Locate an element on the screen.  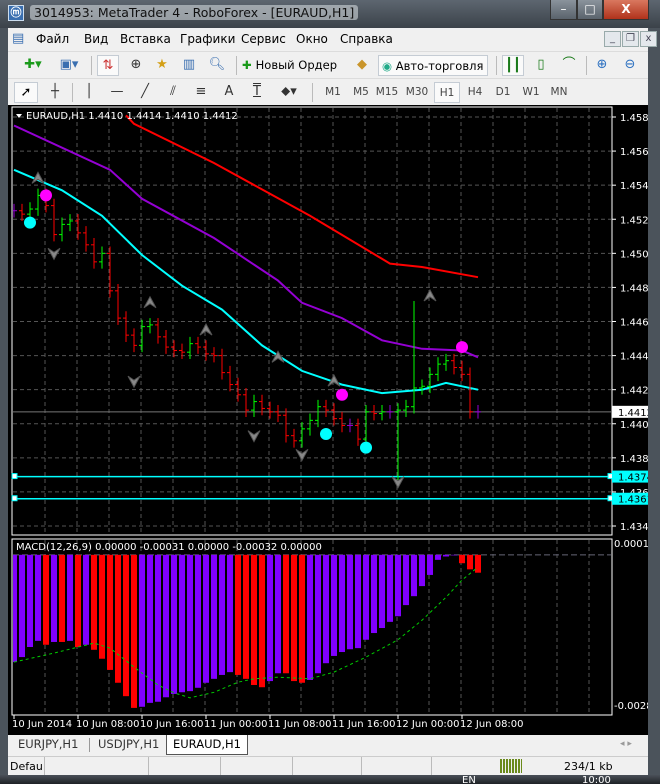
menu-view: Вид is located at coordinates (96, 39).